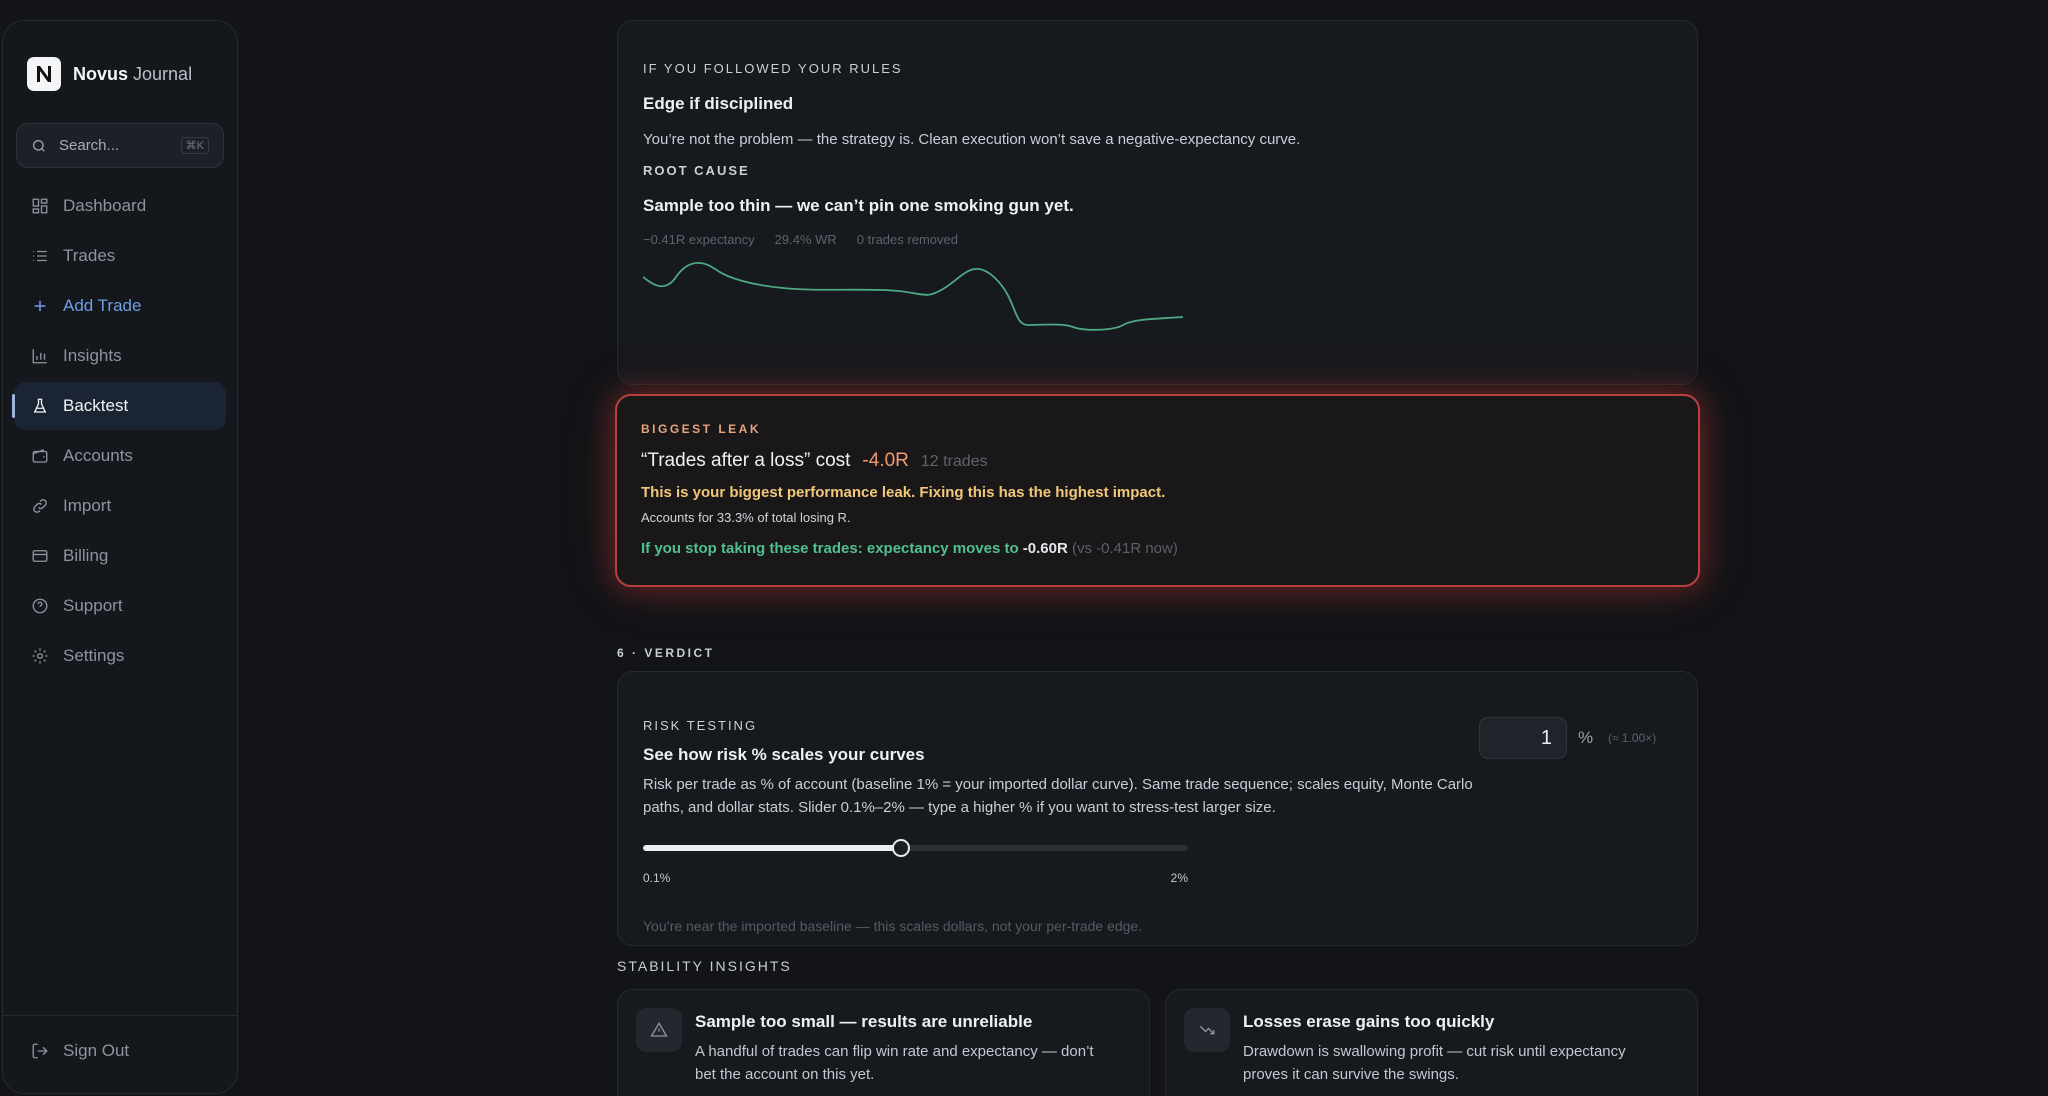  I want to click on slider-min-label: 0.1%, so click(657, 878).